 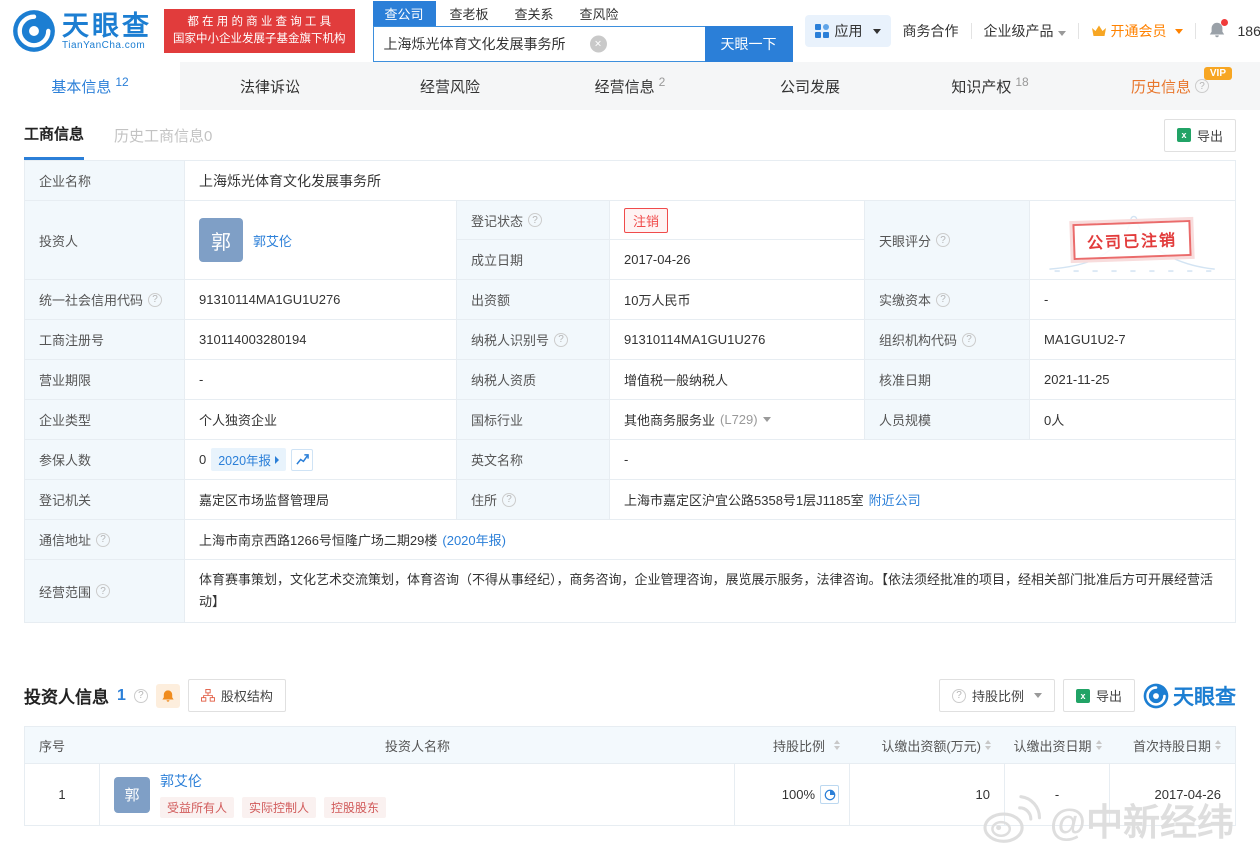 I want to click on search-tab-risk: 查风险, so click(x=599, y=13).